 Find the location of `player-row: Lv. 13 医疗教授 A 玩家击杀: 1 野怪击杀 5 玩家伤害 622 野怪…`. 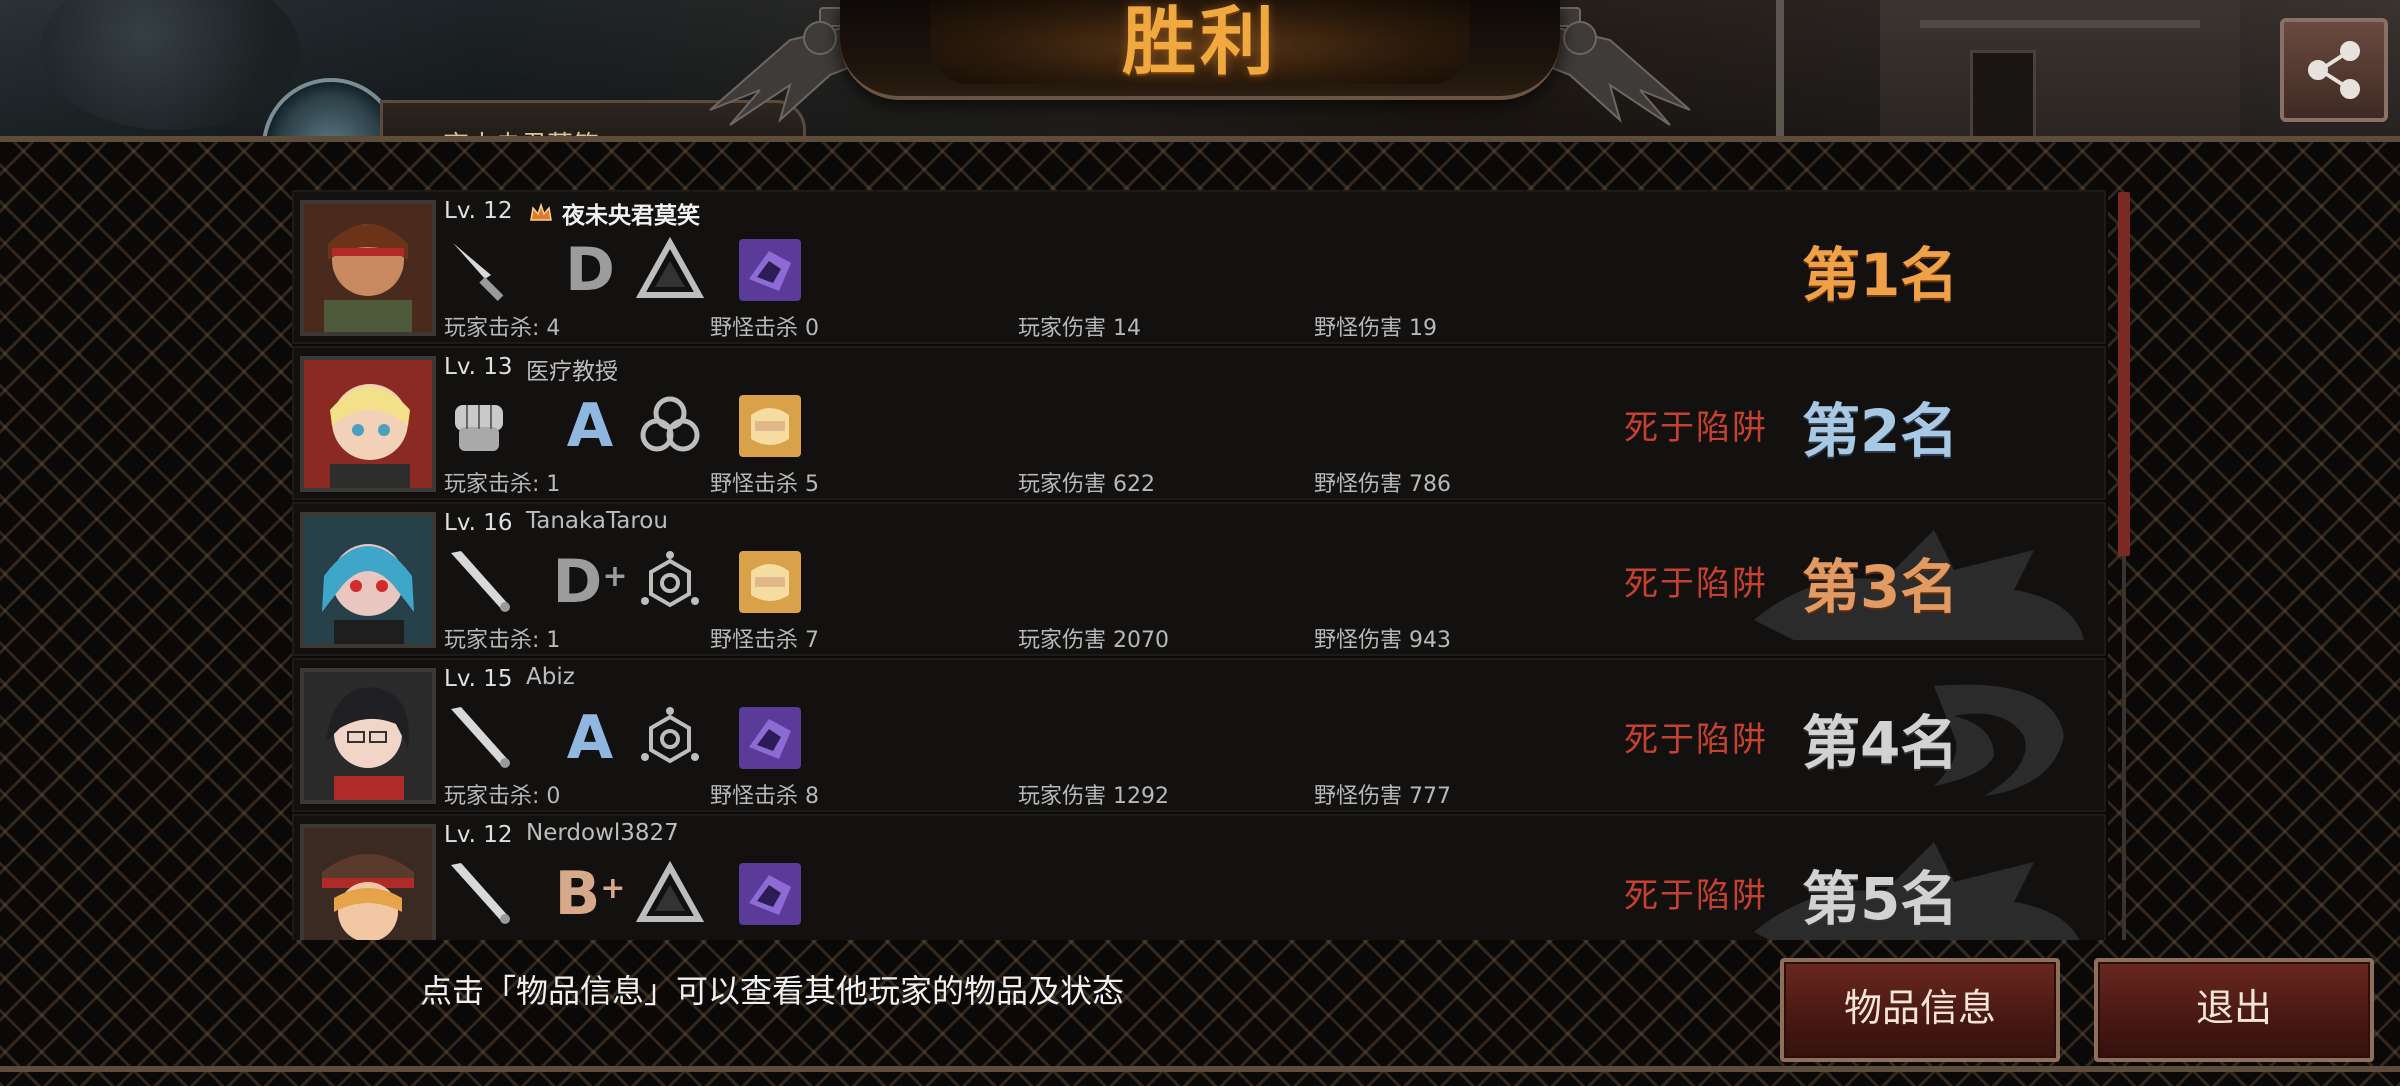

player-row: Lv. 13 医疗教授 A 玩家击杀: 1 野怪击杀 5 玩家伤害 622 野怪… is located at coordinates (1199, 423).